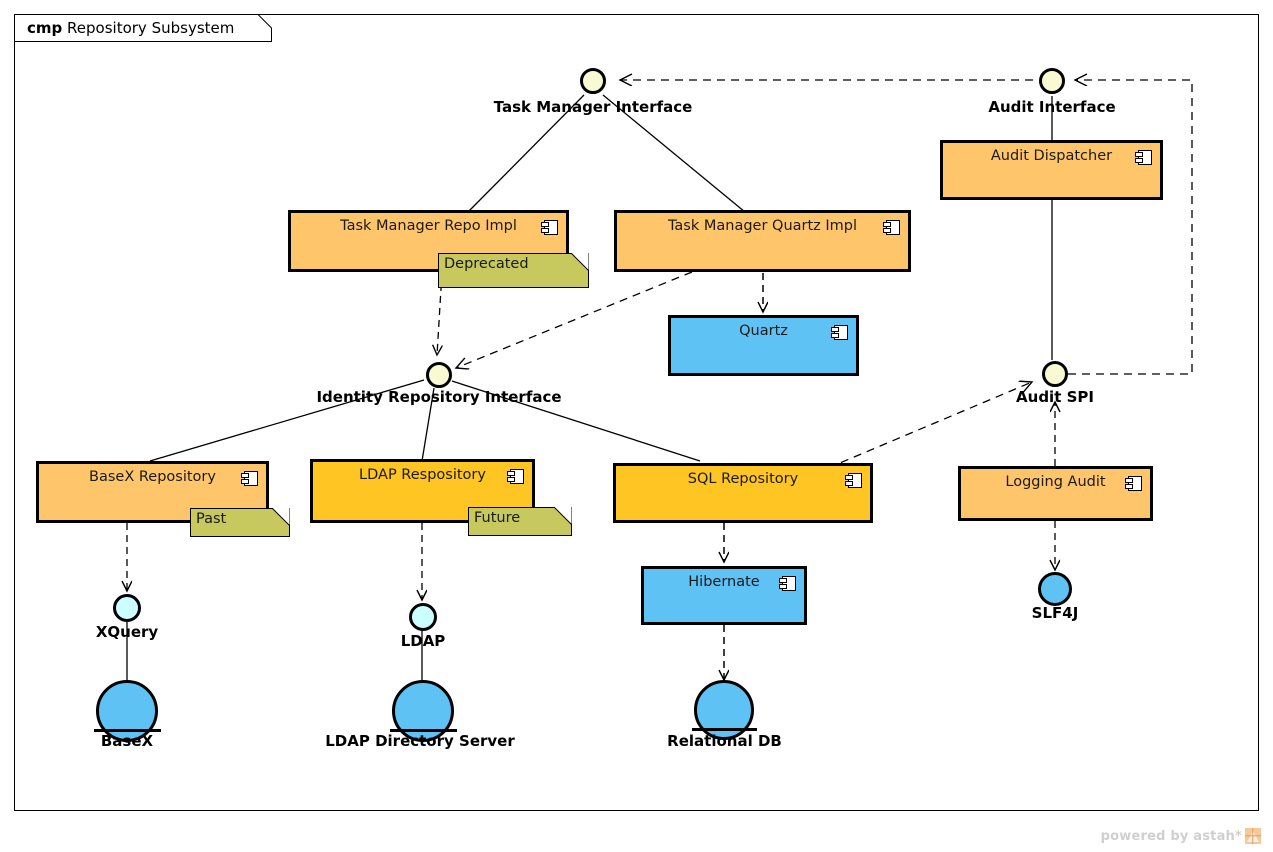 The image size is (1273, 852). What do you see at coordinates (127, 608) in the screenshot?
I see `artifact-circle-xquery` at bounding box center [127, 608].